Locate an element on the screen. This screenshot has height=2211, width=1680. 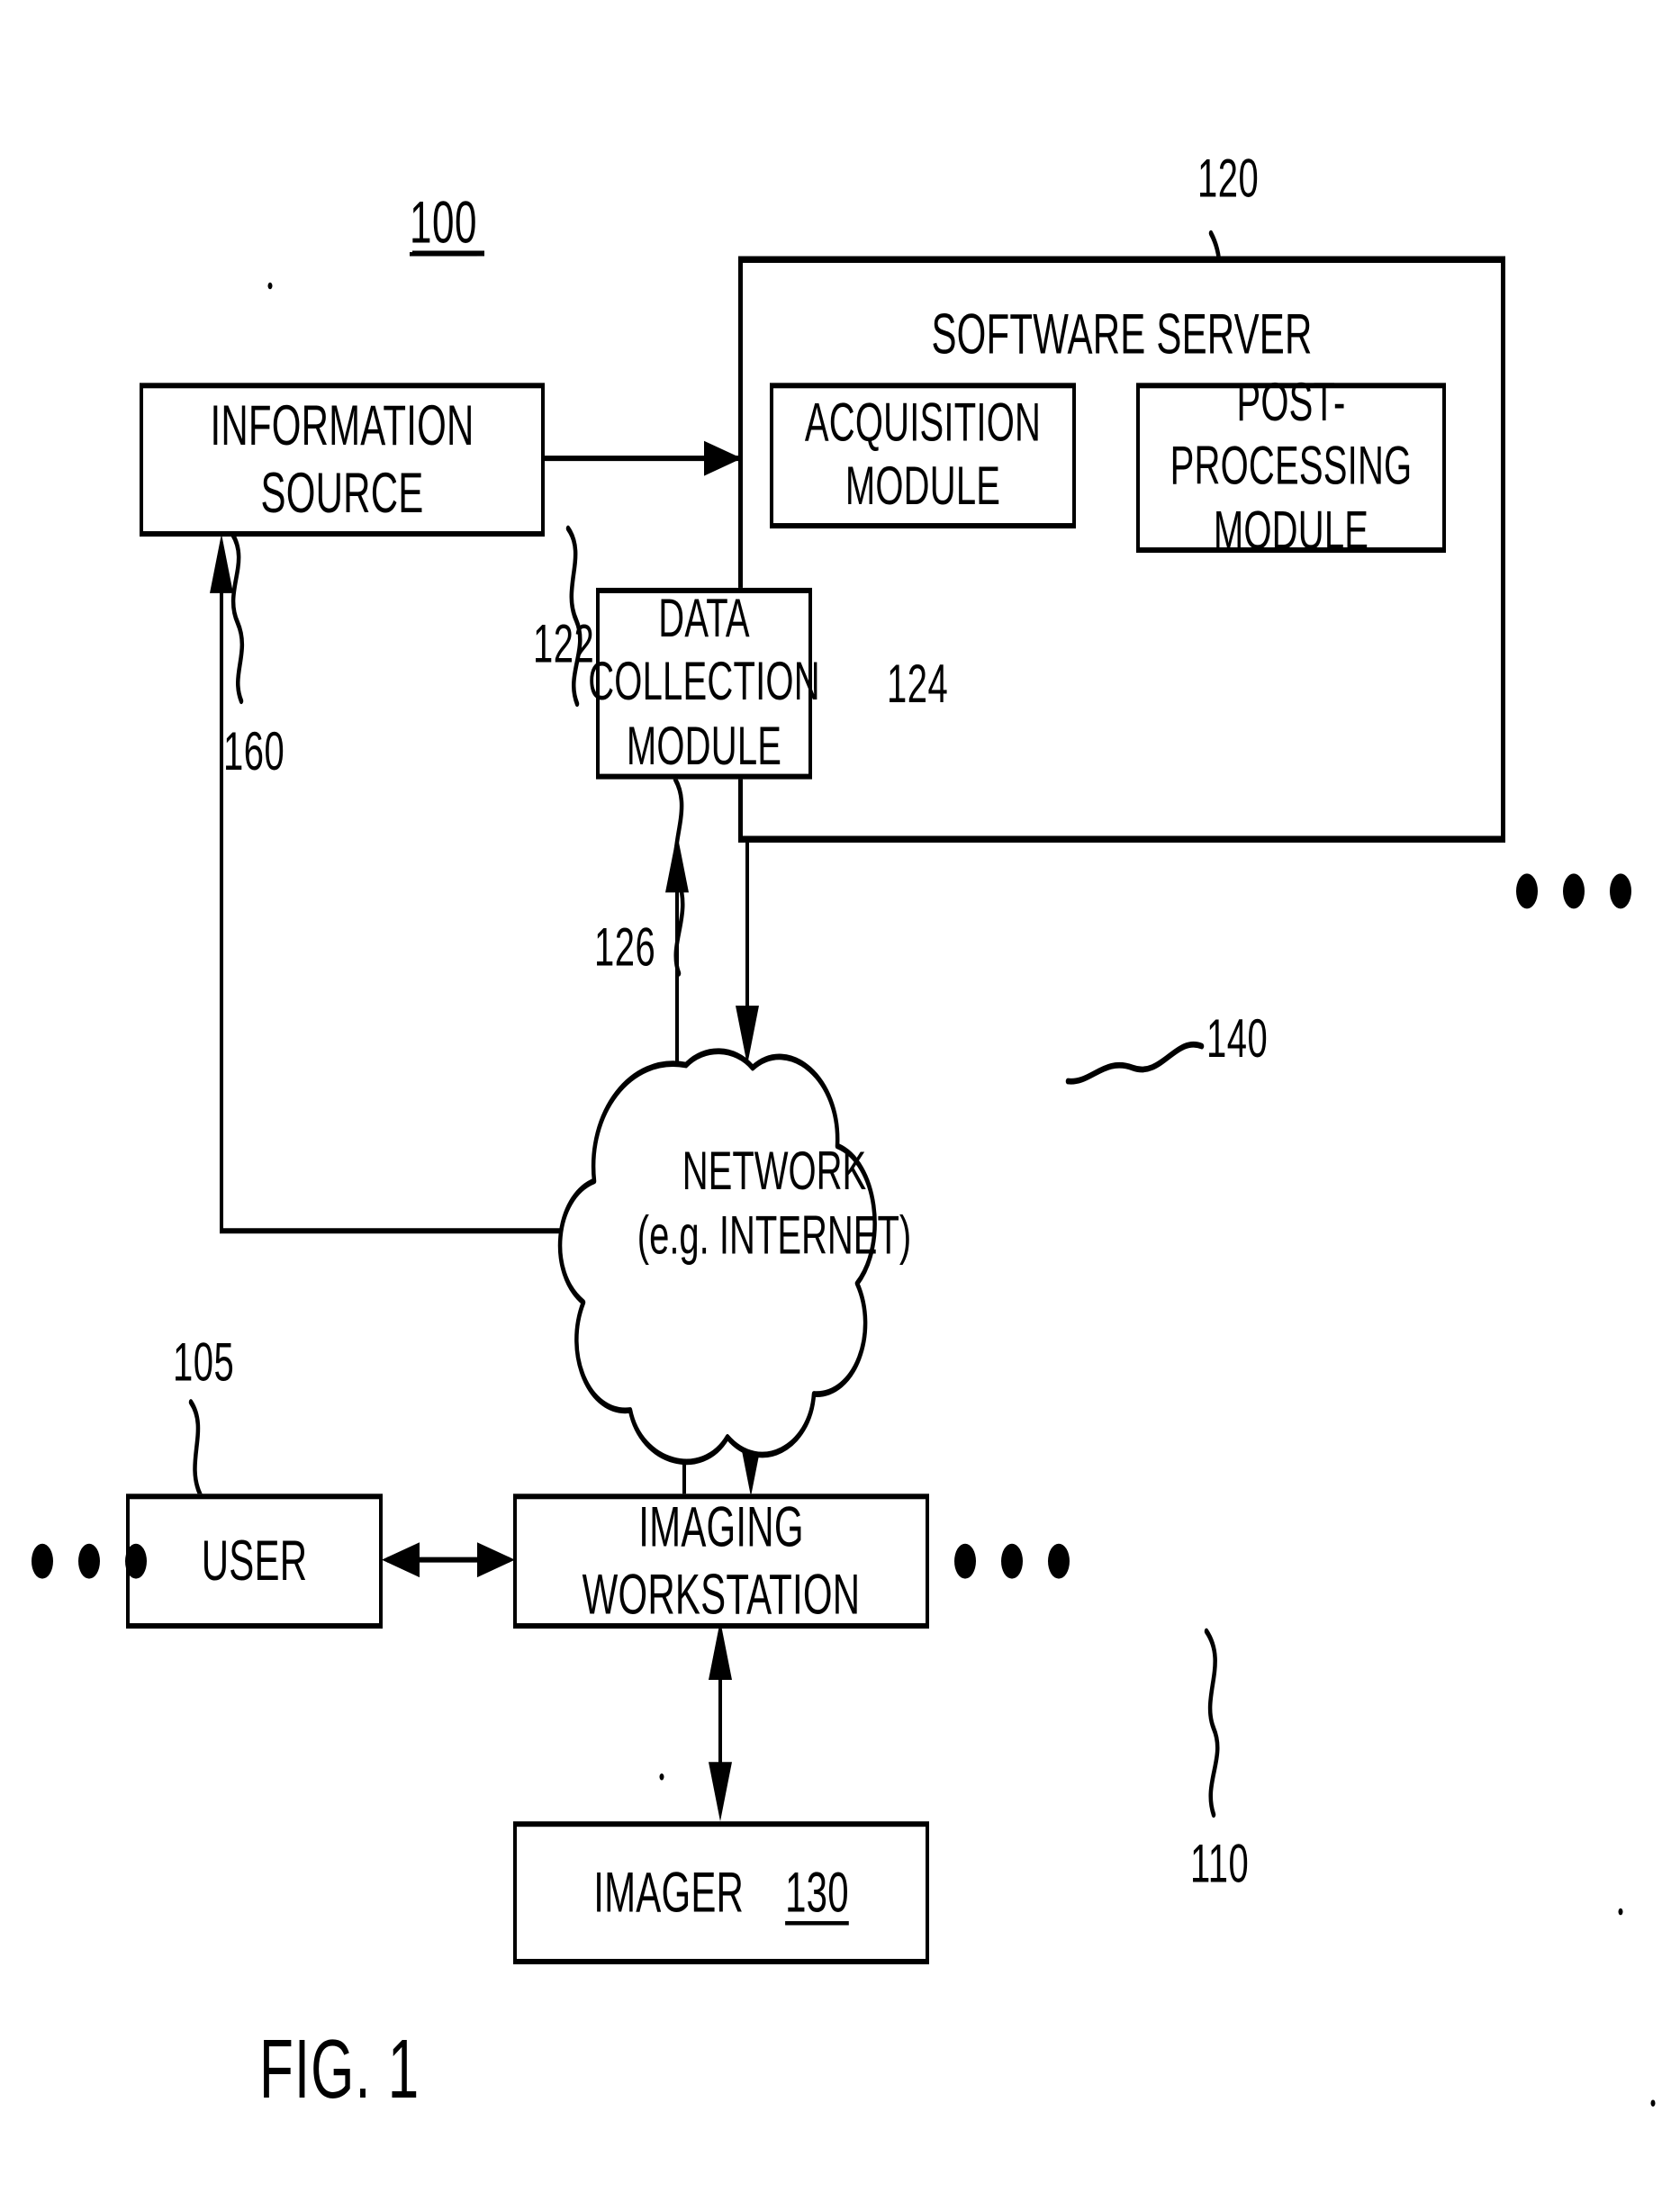
connector-network-to-data-collection-module is located at coordinates (677, 950).